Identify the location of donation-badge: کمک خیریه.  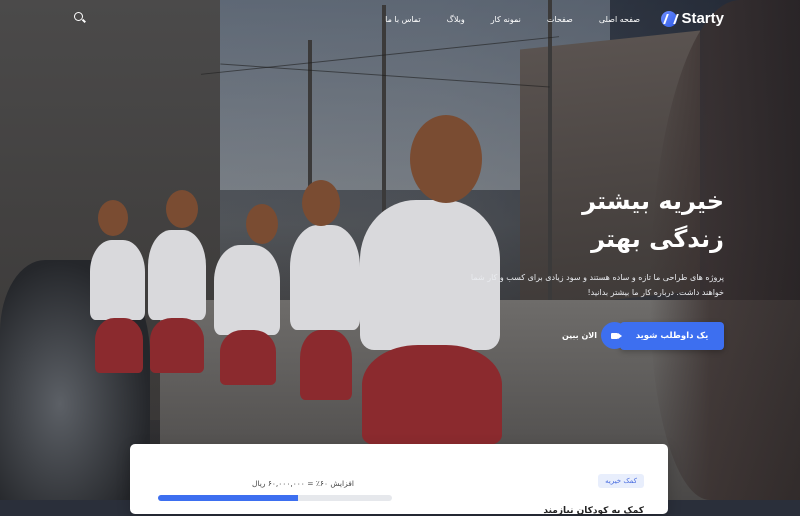
(621, 481).